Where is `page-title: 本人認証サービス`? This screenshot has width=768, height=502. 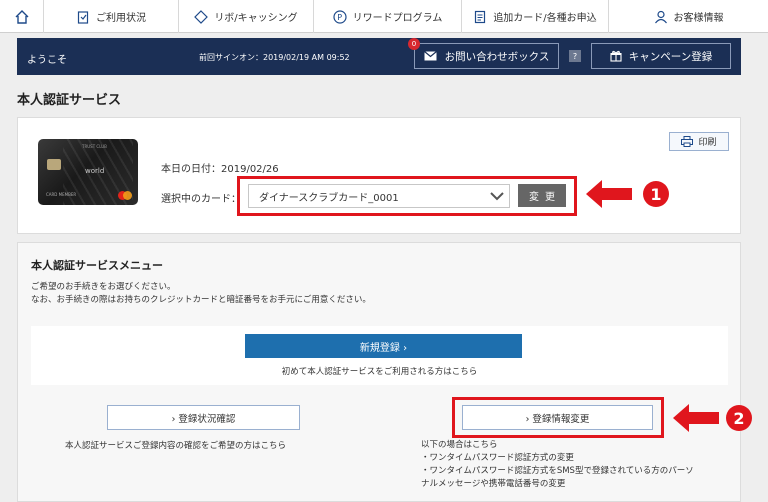 page-title: 本人認証サービス is located at coordinates (69, 100).